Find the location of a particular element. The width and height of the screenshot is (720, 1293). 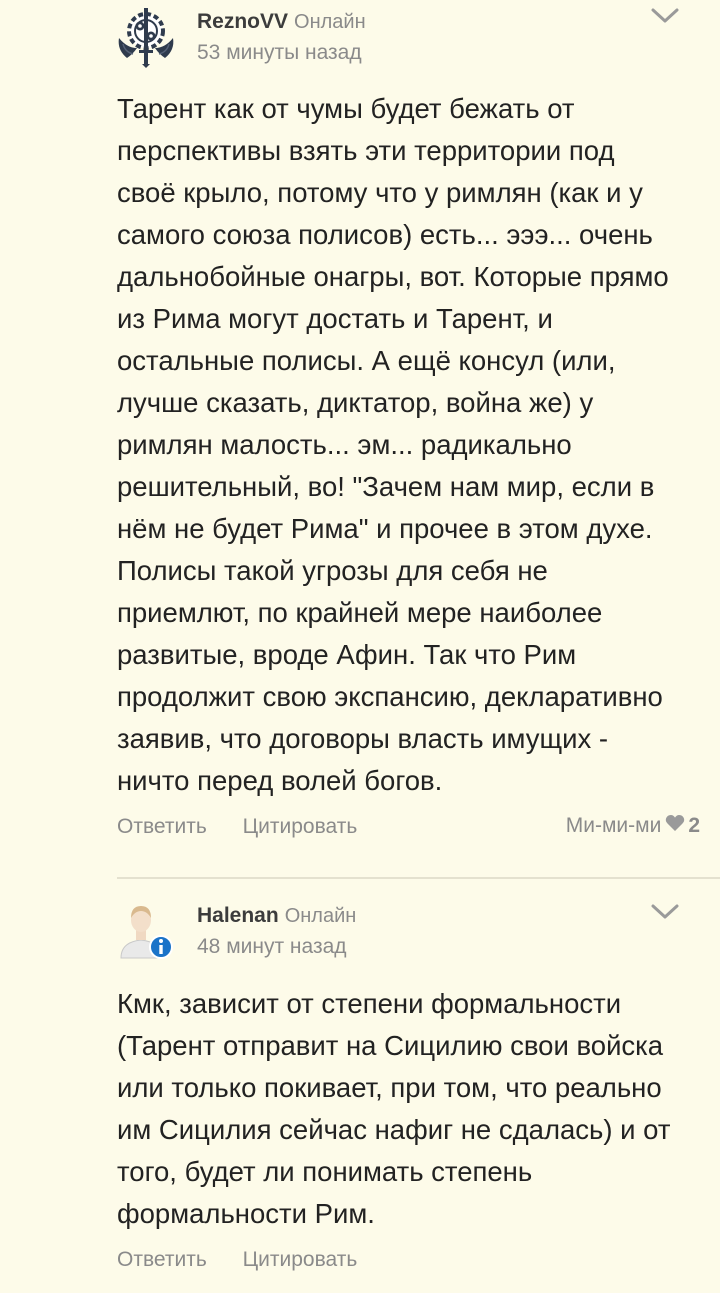

comment-line: продолжит свою экспансию, декларативно is located at coordinates (390, 696).